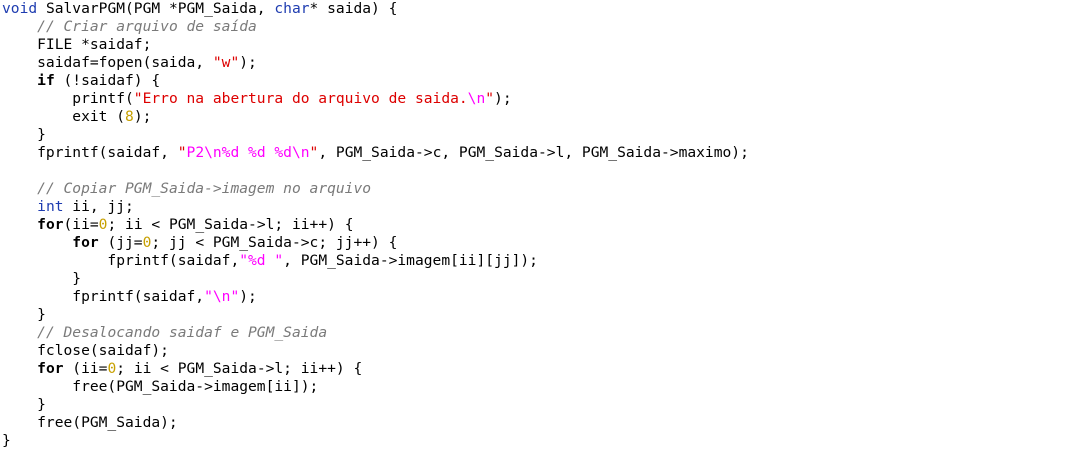  Describe the element at coordinates (375, 81) in the screenshot. I see `code-line: if (!saidaf) {` at that location.